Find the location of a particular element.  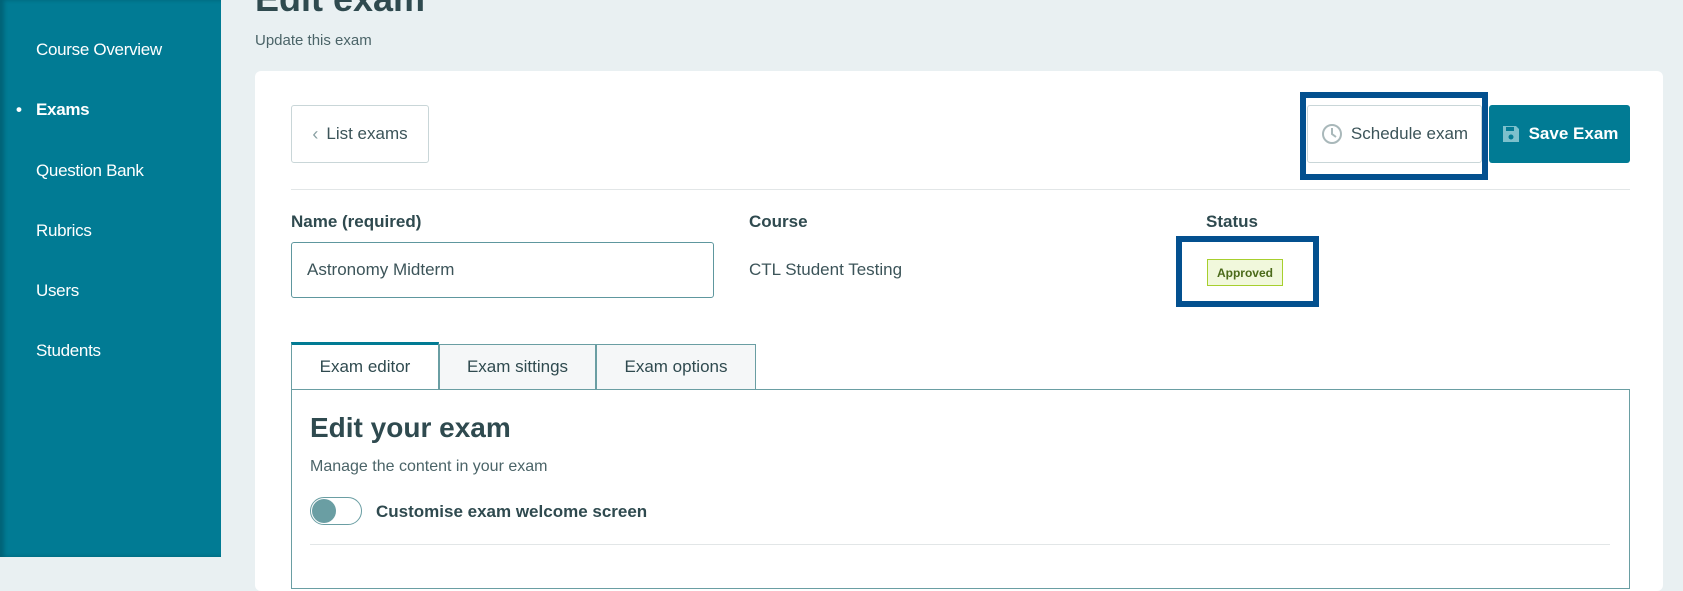

tab-exam-editor: Exam editor is located at coordinates (365, 365).